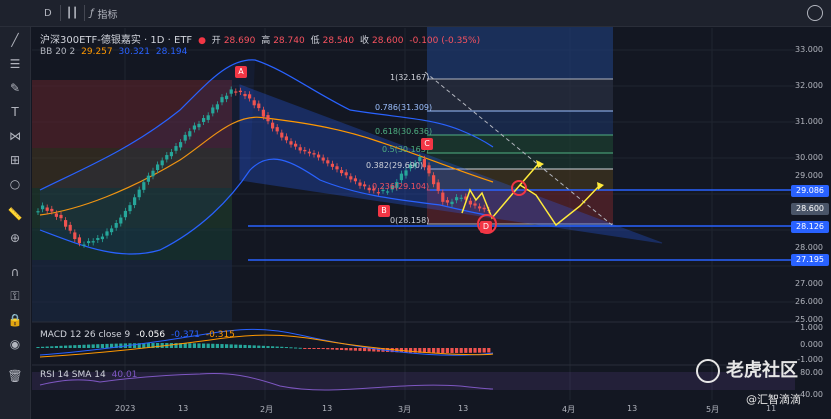 The image size is (831, 419). Describe the element at coordinates (116, 40) in the screenshot. I see `symbol-title: 沪深300ETF-德银嘉实 · 1D · ETF` at that location.